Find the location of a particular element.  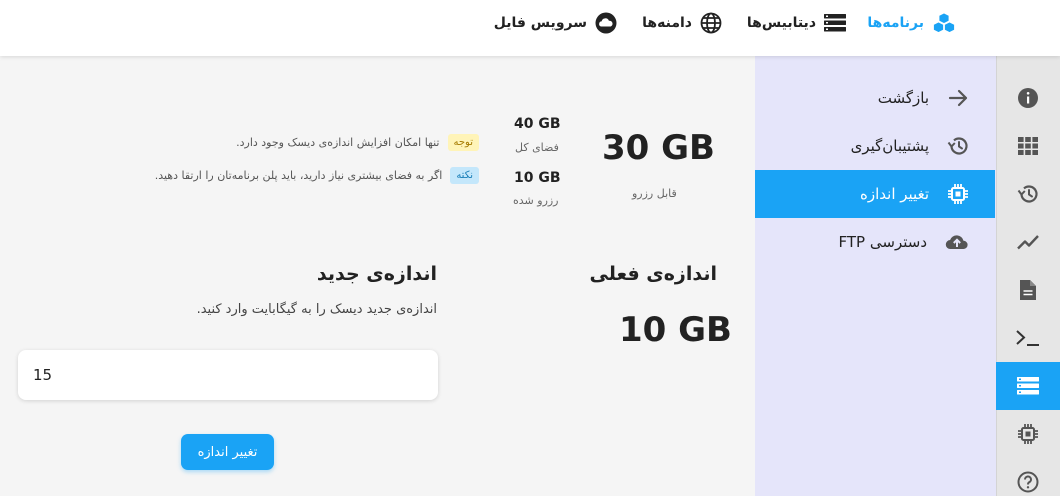

nav-domains: دامنه‌ها is located at coordinates (682, 23).